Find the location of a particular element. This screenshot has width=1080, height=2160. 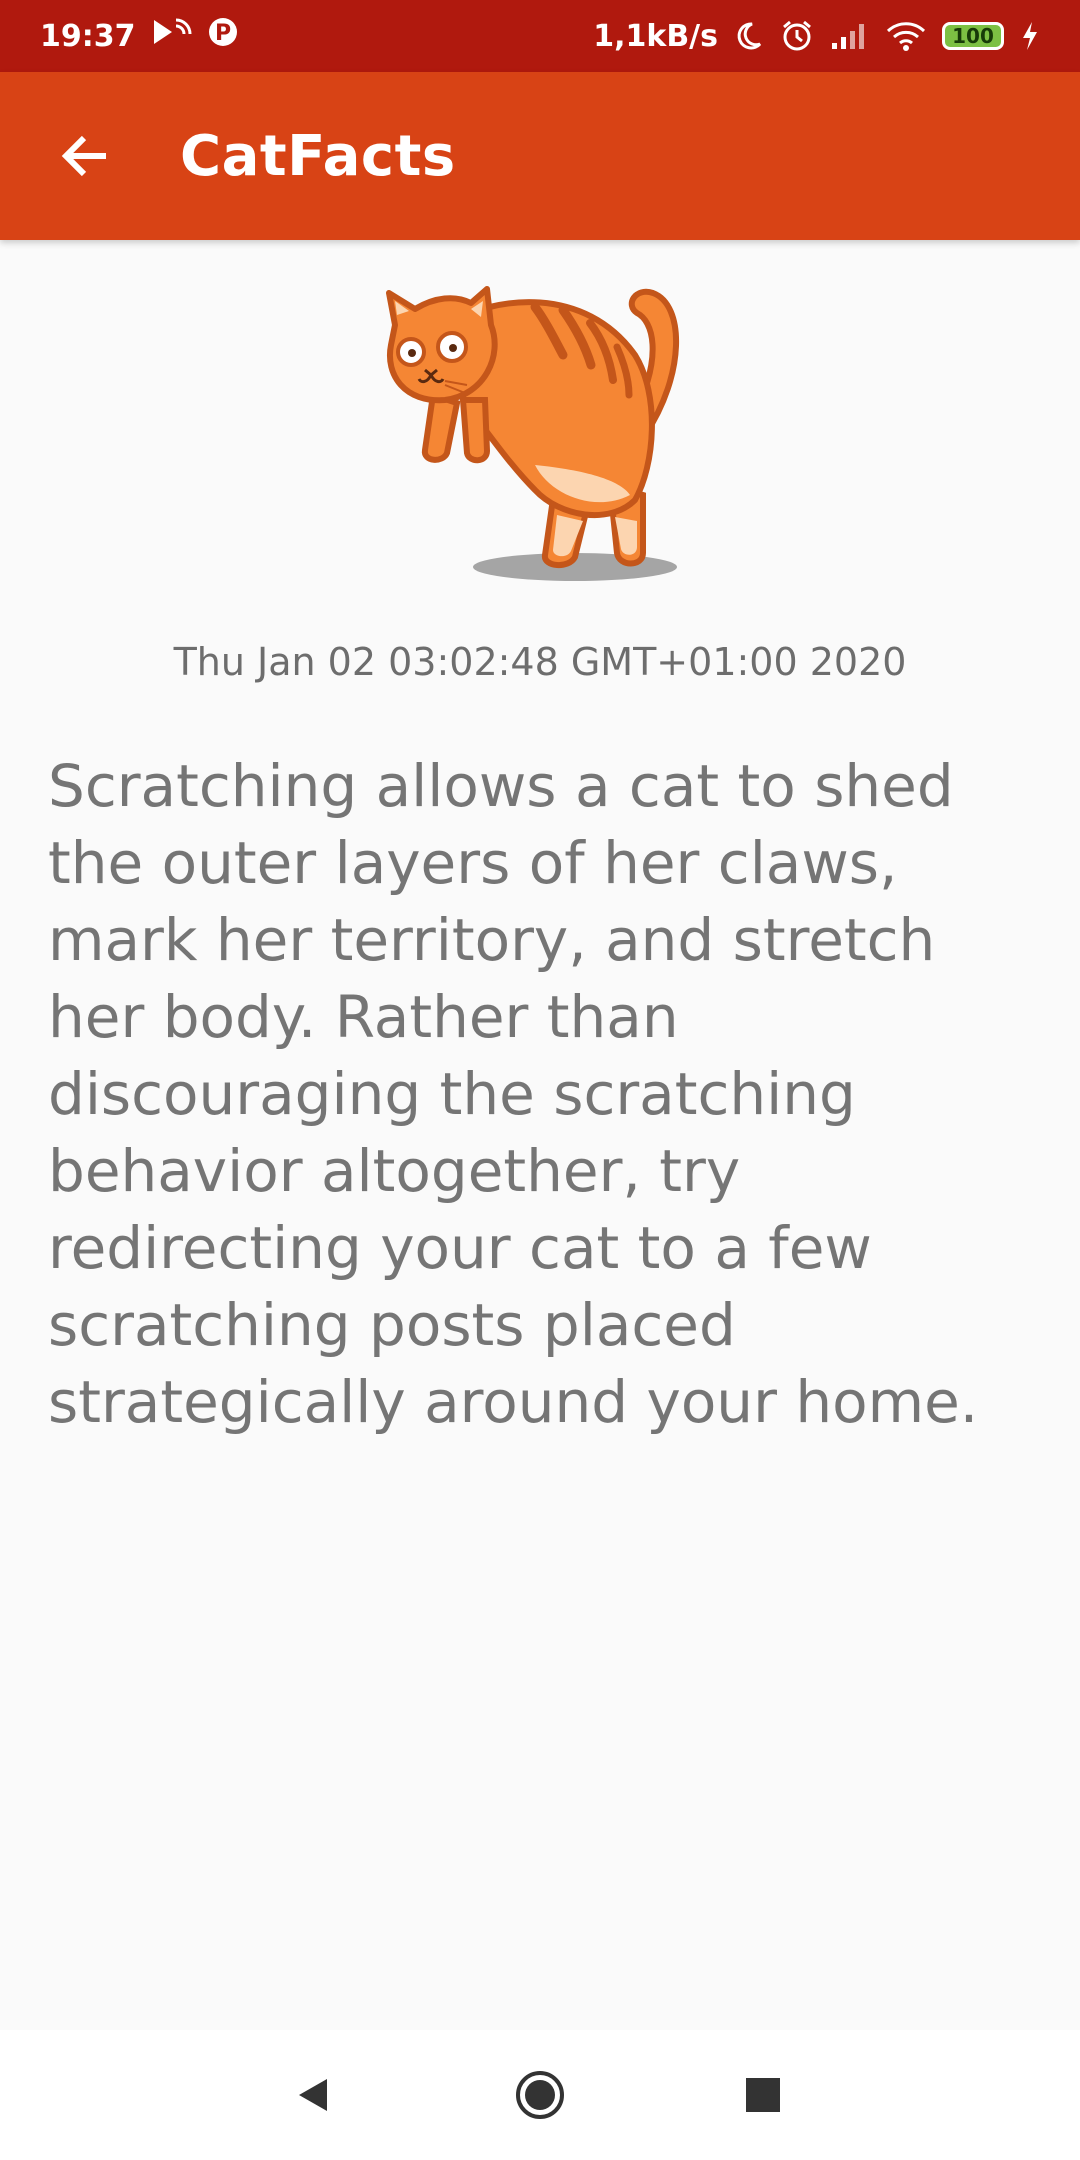

nav-home-icon is located at coordinates (540, 2095).